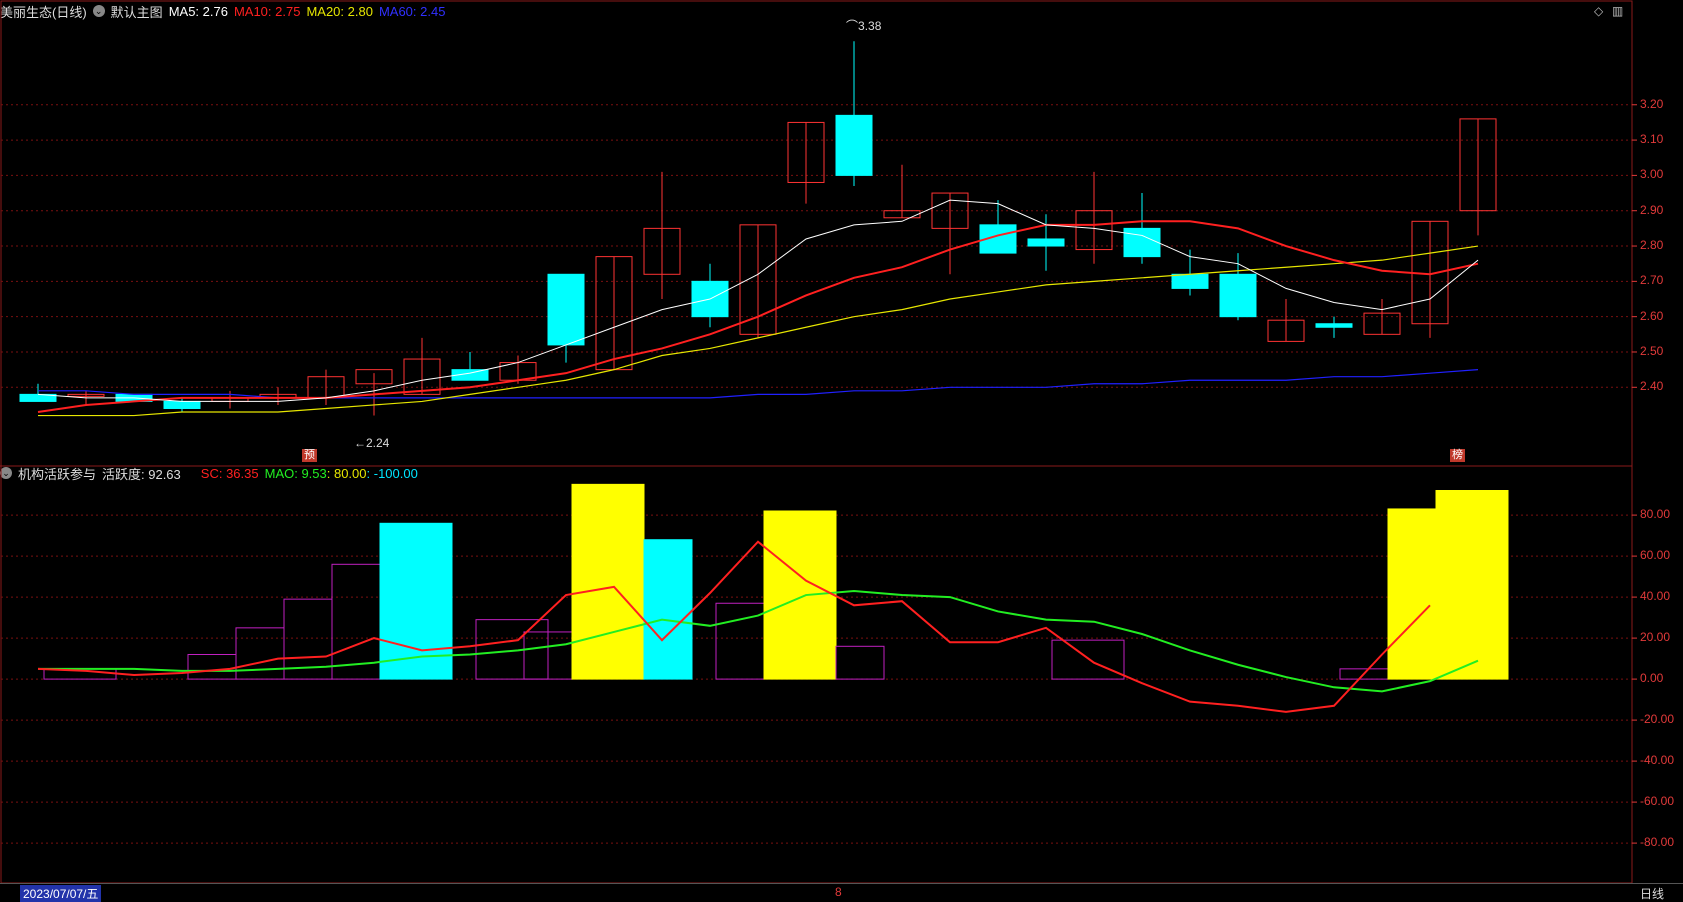 This screenshot has width=1683, height=902. Describe the element at coordinates (1652, 315) in the screenshot. I see `price-tick-label: 2.60` at that location.